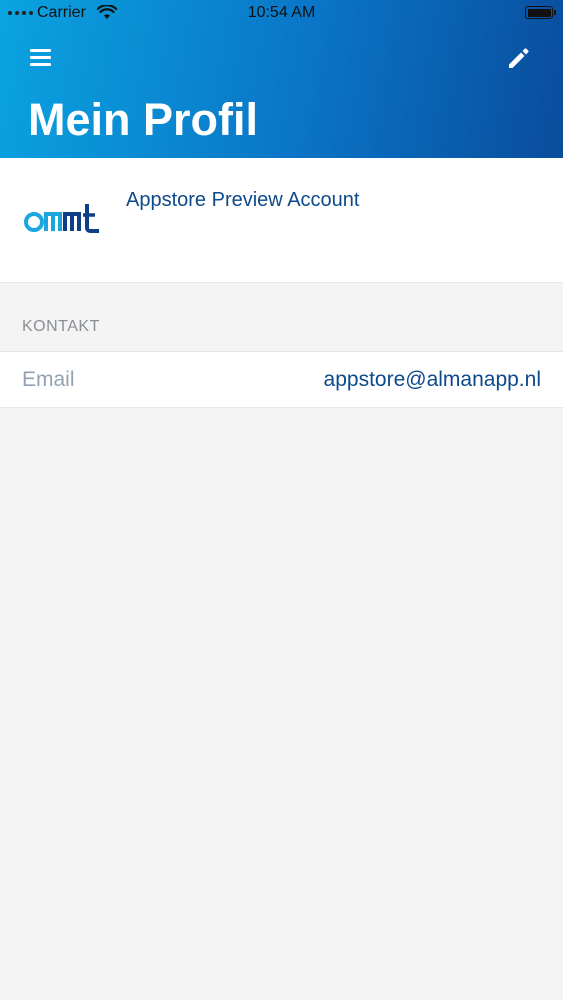 The height and width of the screenshot is (1000, 563). I want to click on menu-button, so click(41, 58).